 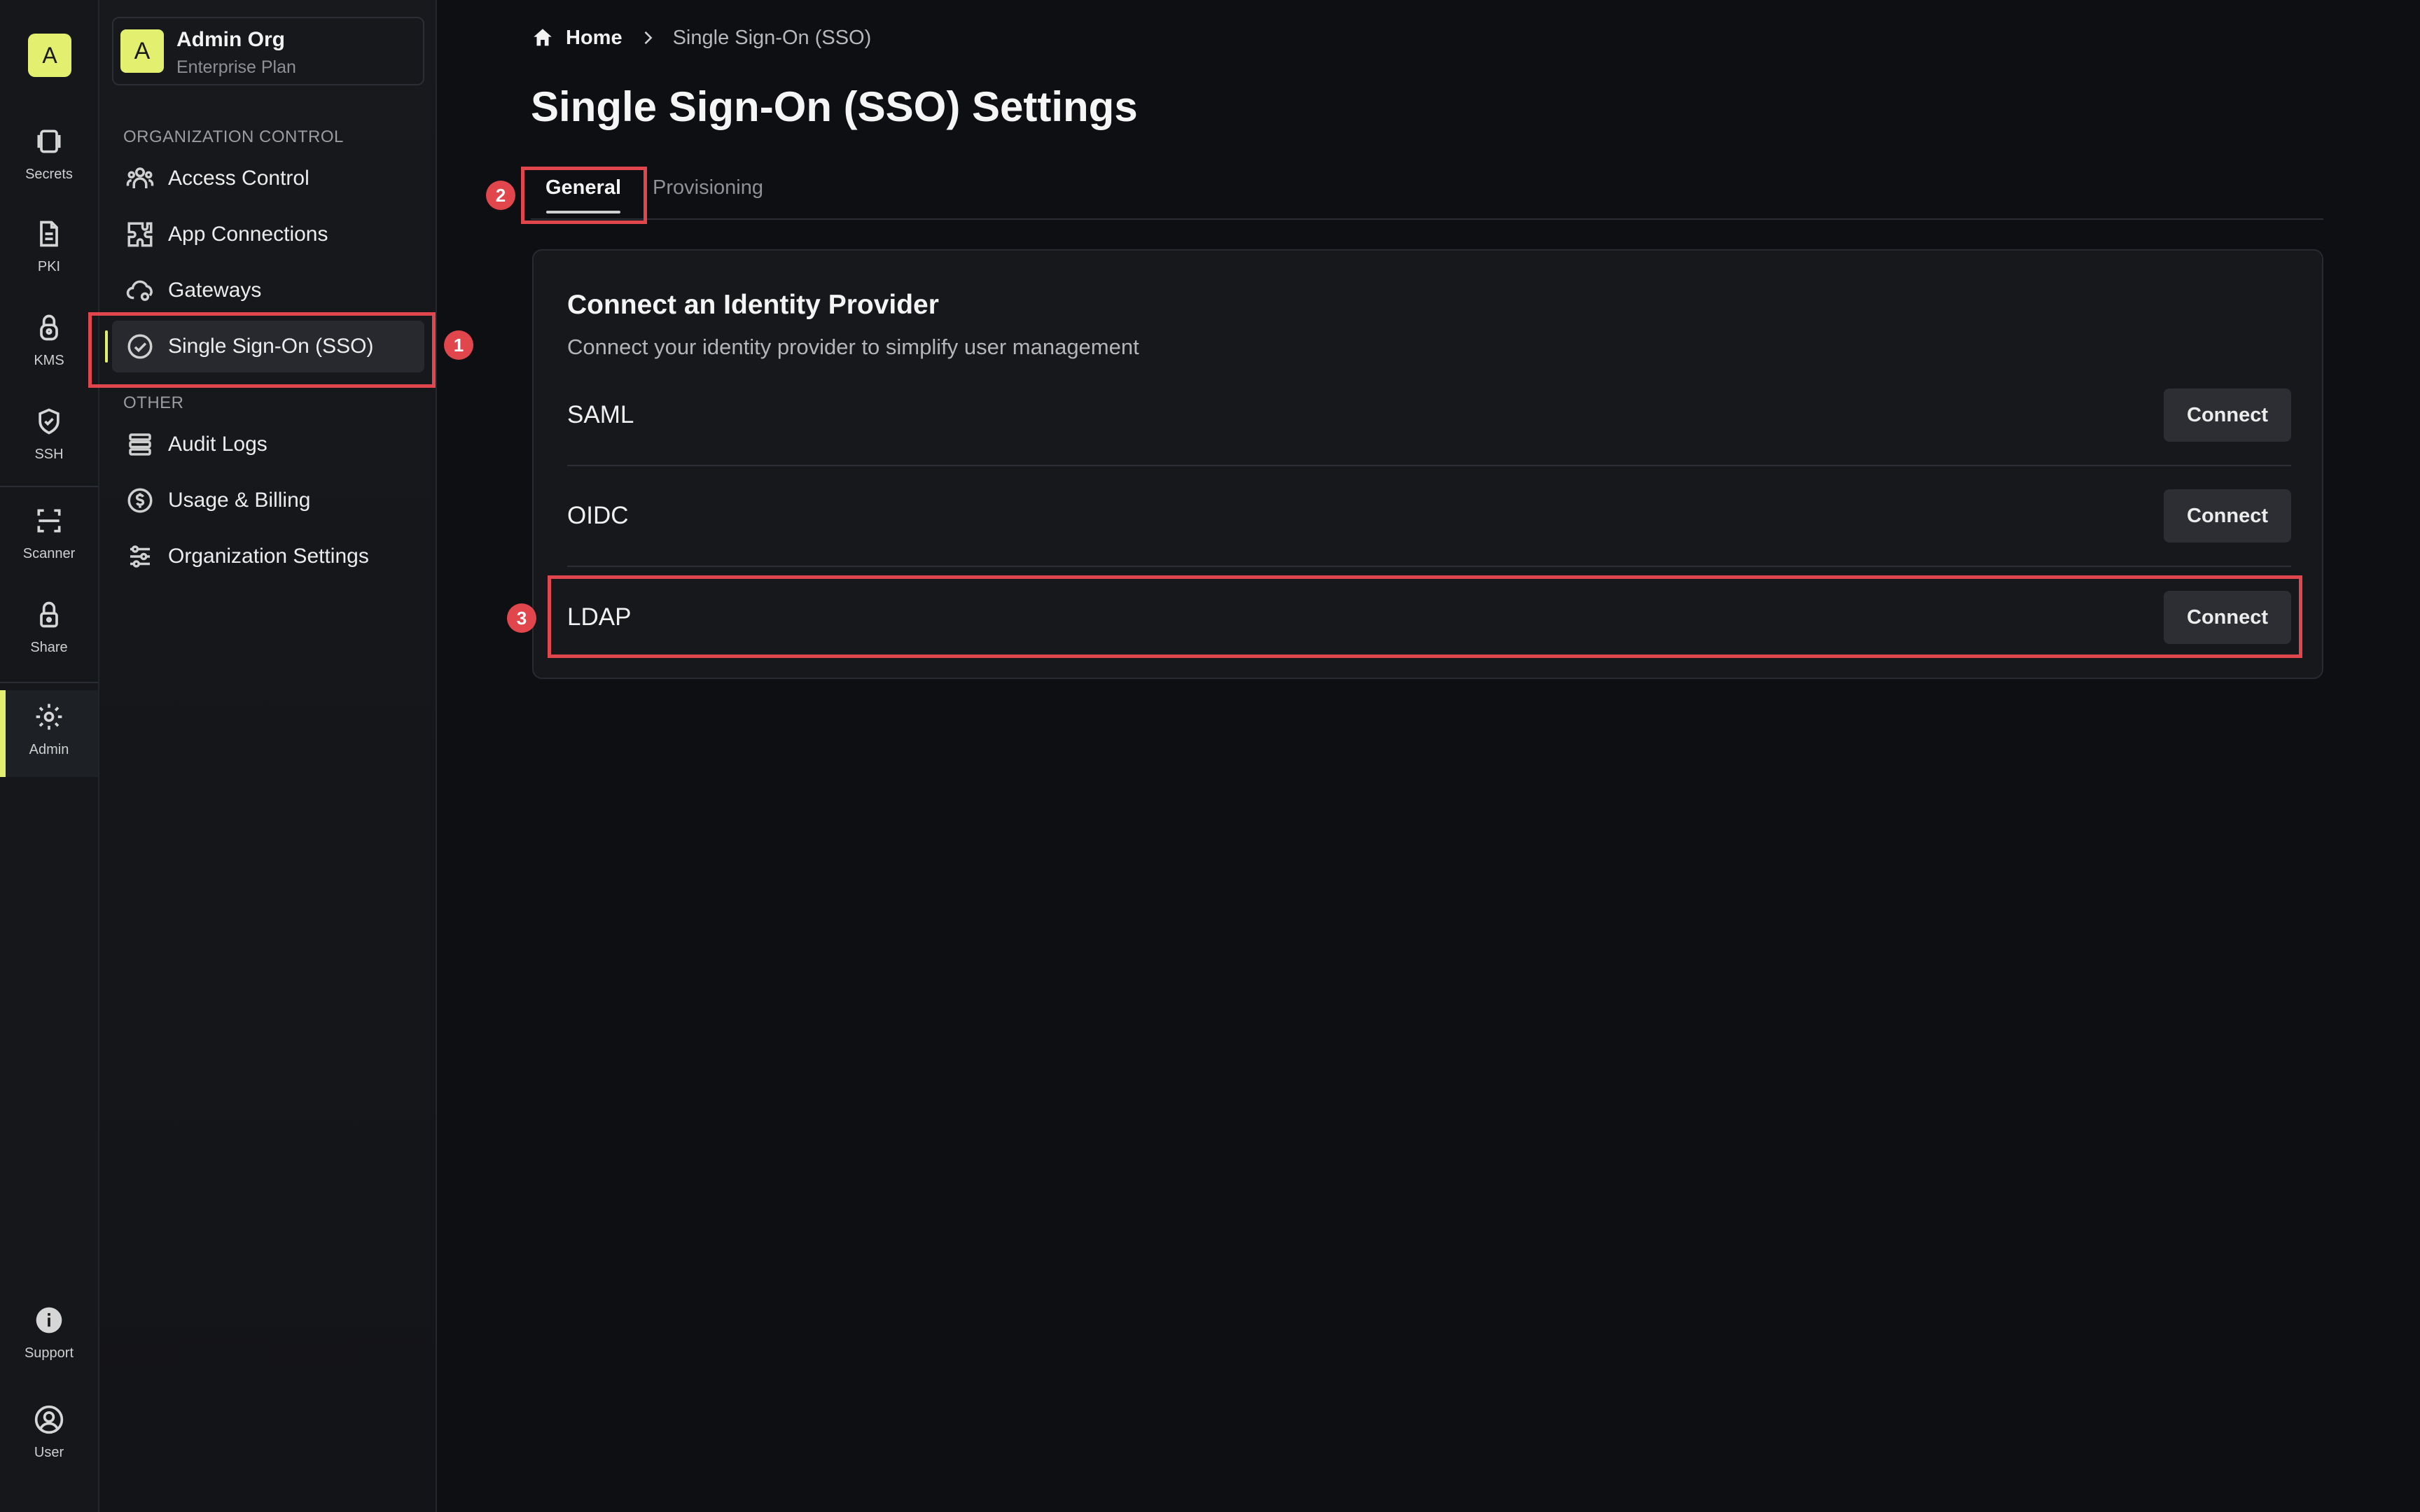 I want to click on sidebar-item-label: Access Control, so click(x=239, y=178).